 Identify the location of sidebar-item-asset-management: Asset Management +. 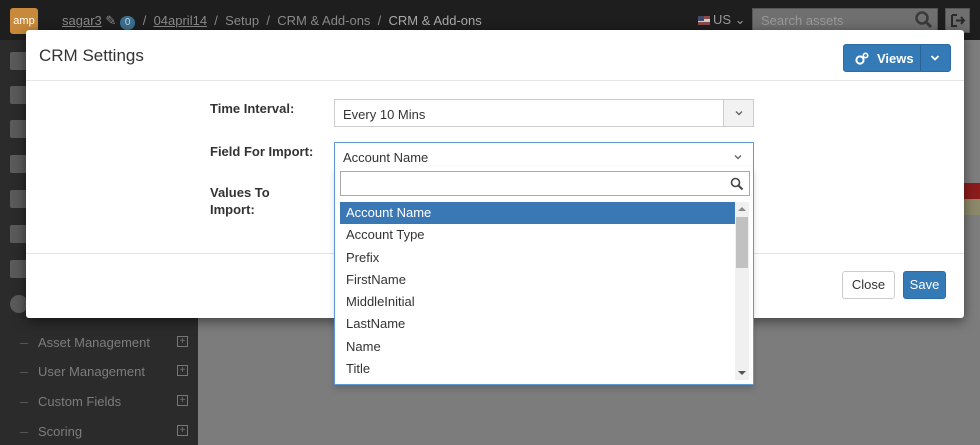
(106, 342).